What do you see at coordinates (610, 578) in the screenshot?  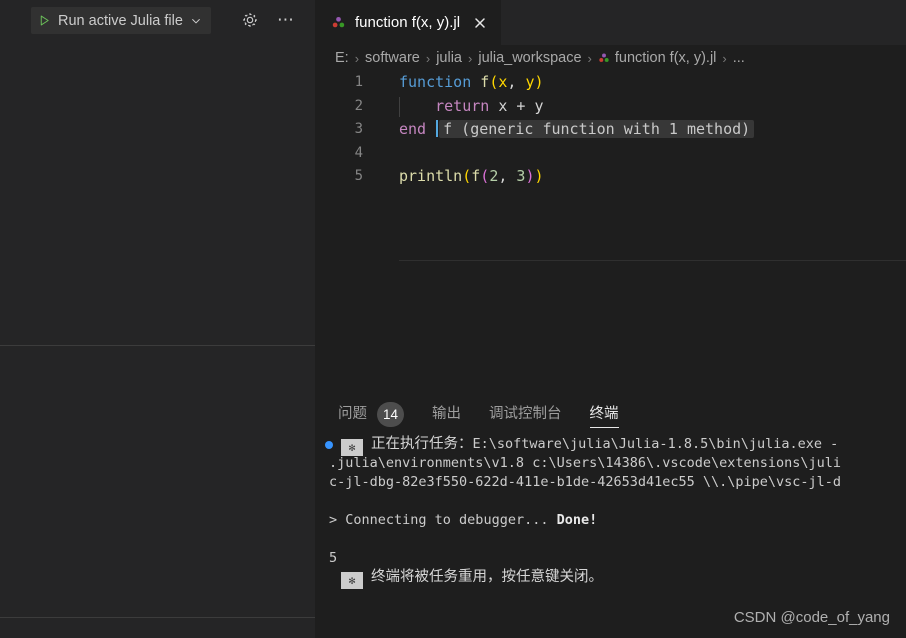 I see `terminal-line: ✻ 终端将被任务重用，按任意键关闭。` at bounding box center [610, 578].